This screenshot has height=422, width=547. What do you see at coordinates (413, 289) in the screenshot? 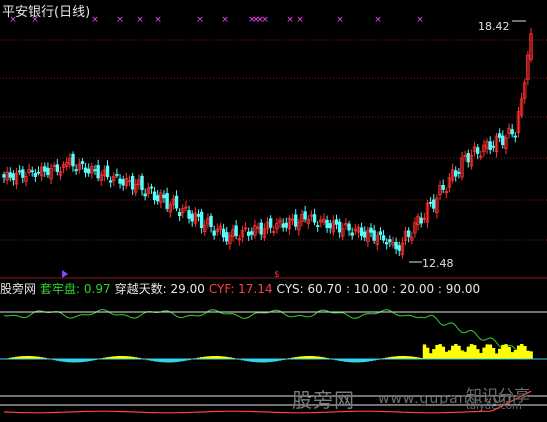
I see `reference-levels: : 10.00 : 20.00 : 90.00` at bounding box center [413, 289].